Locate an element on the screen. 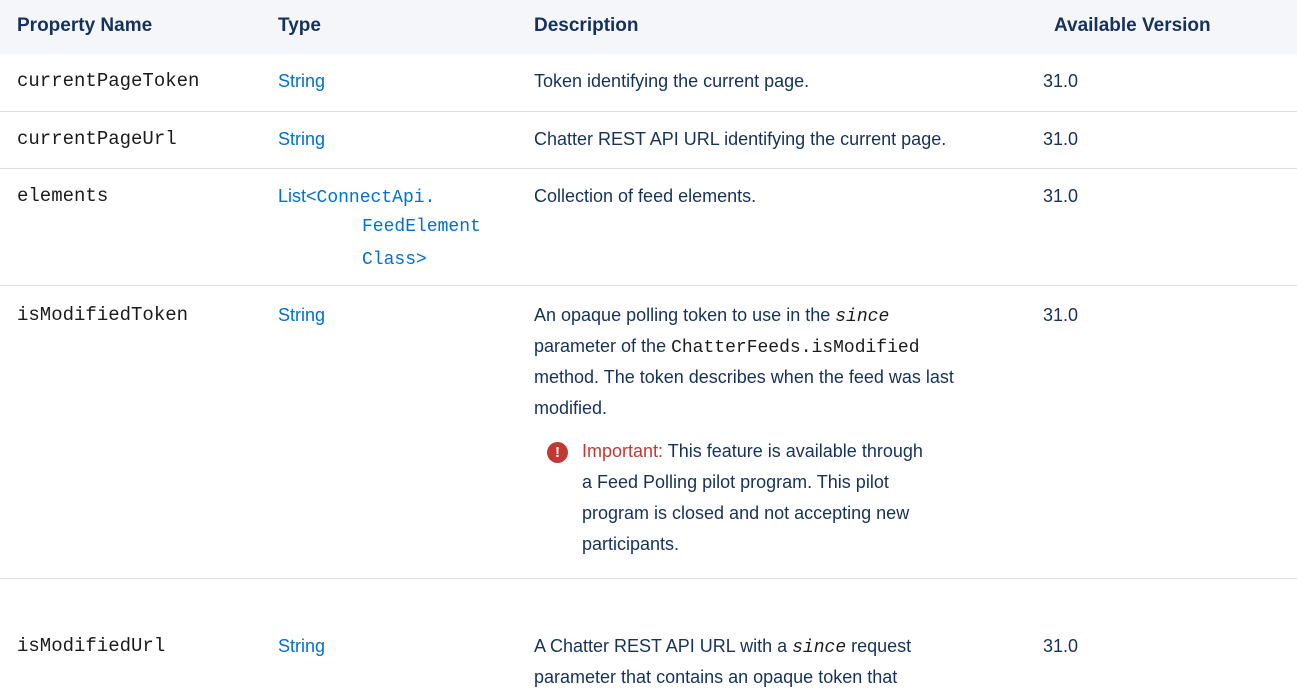 The image size is (1297, 696). important-note-line: program is closed and not accepting new is located at coordinates (746, 513).